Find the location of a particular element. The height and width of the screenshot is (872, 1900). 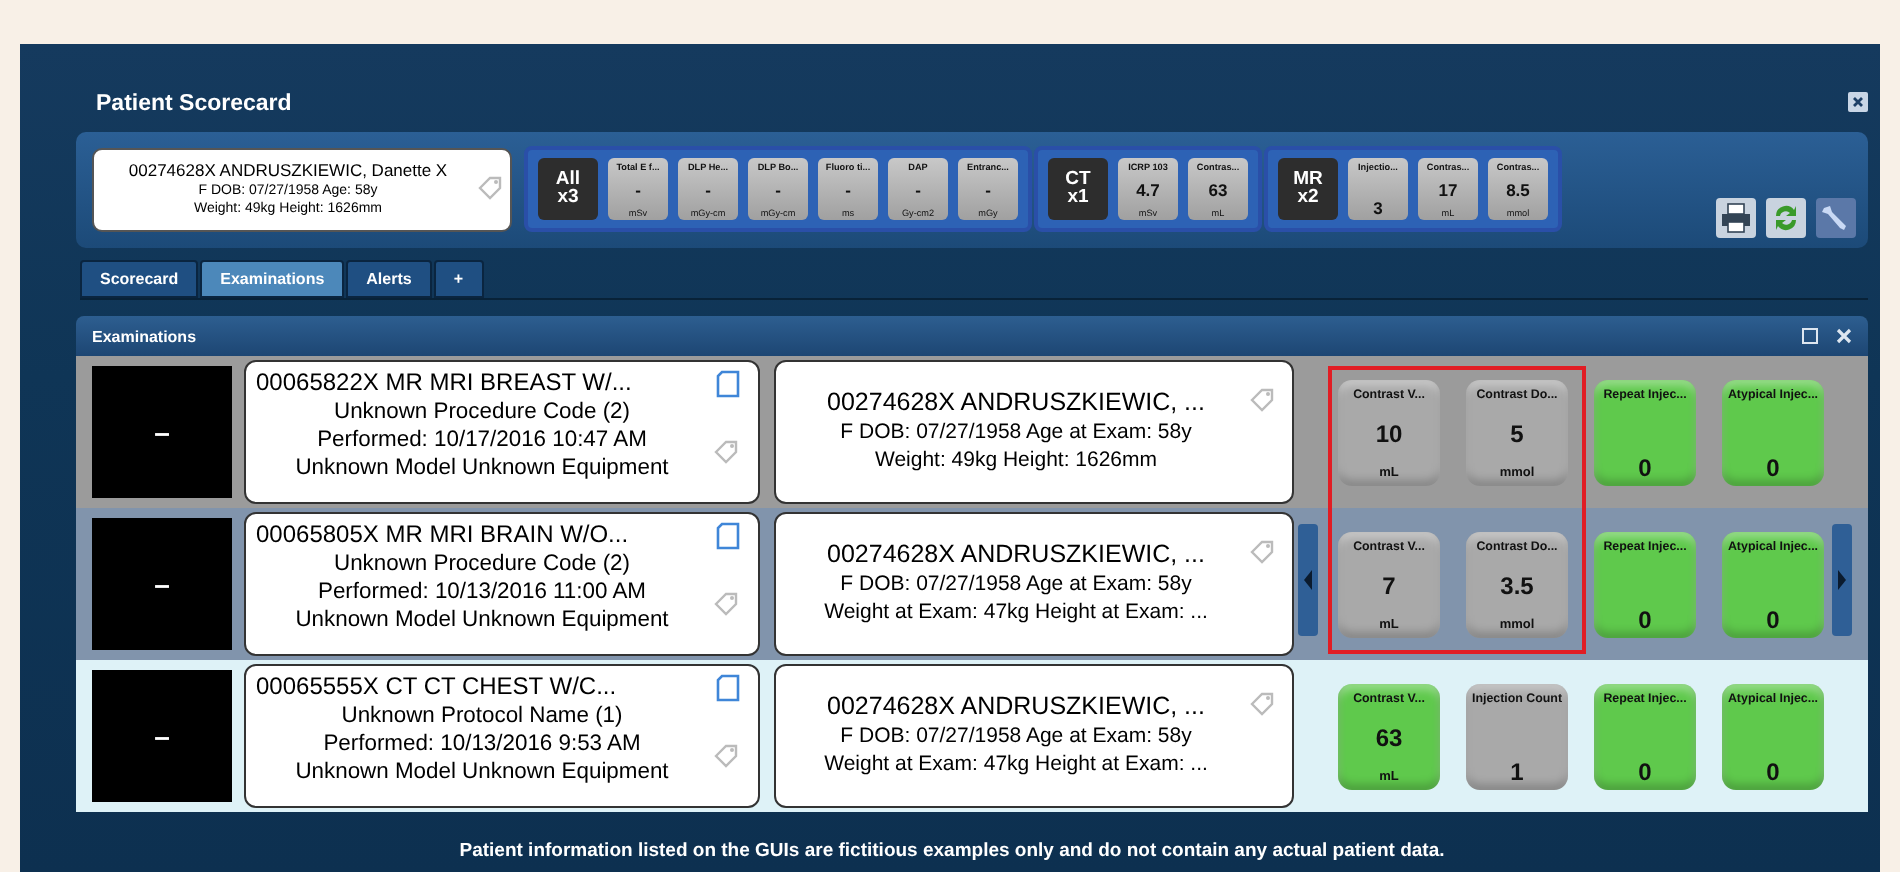

exam-card: 00065822X MR MRI BREAST W/... Unknown Procedure Code (2) Performed: 10/17/2016 10:47 AM Unknown Model Unknown Equipment is located at coordinates (502, 432).